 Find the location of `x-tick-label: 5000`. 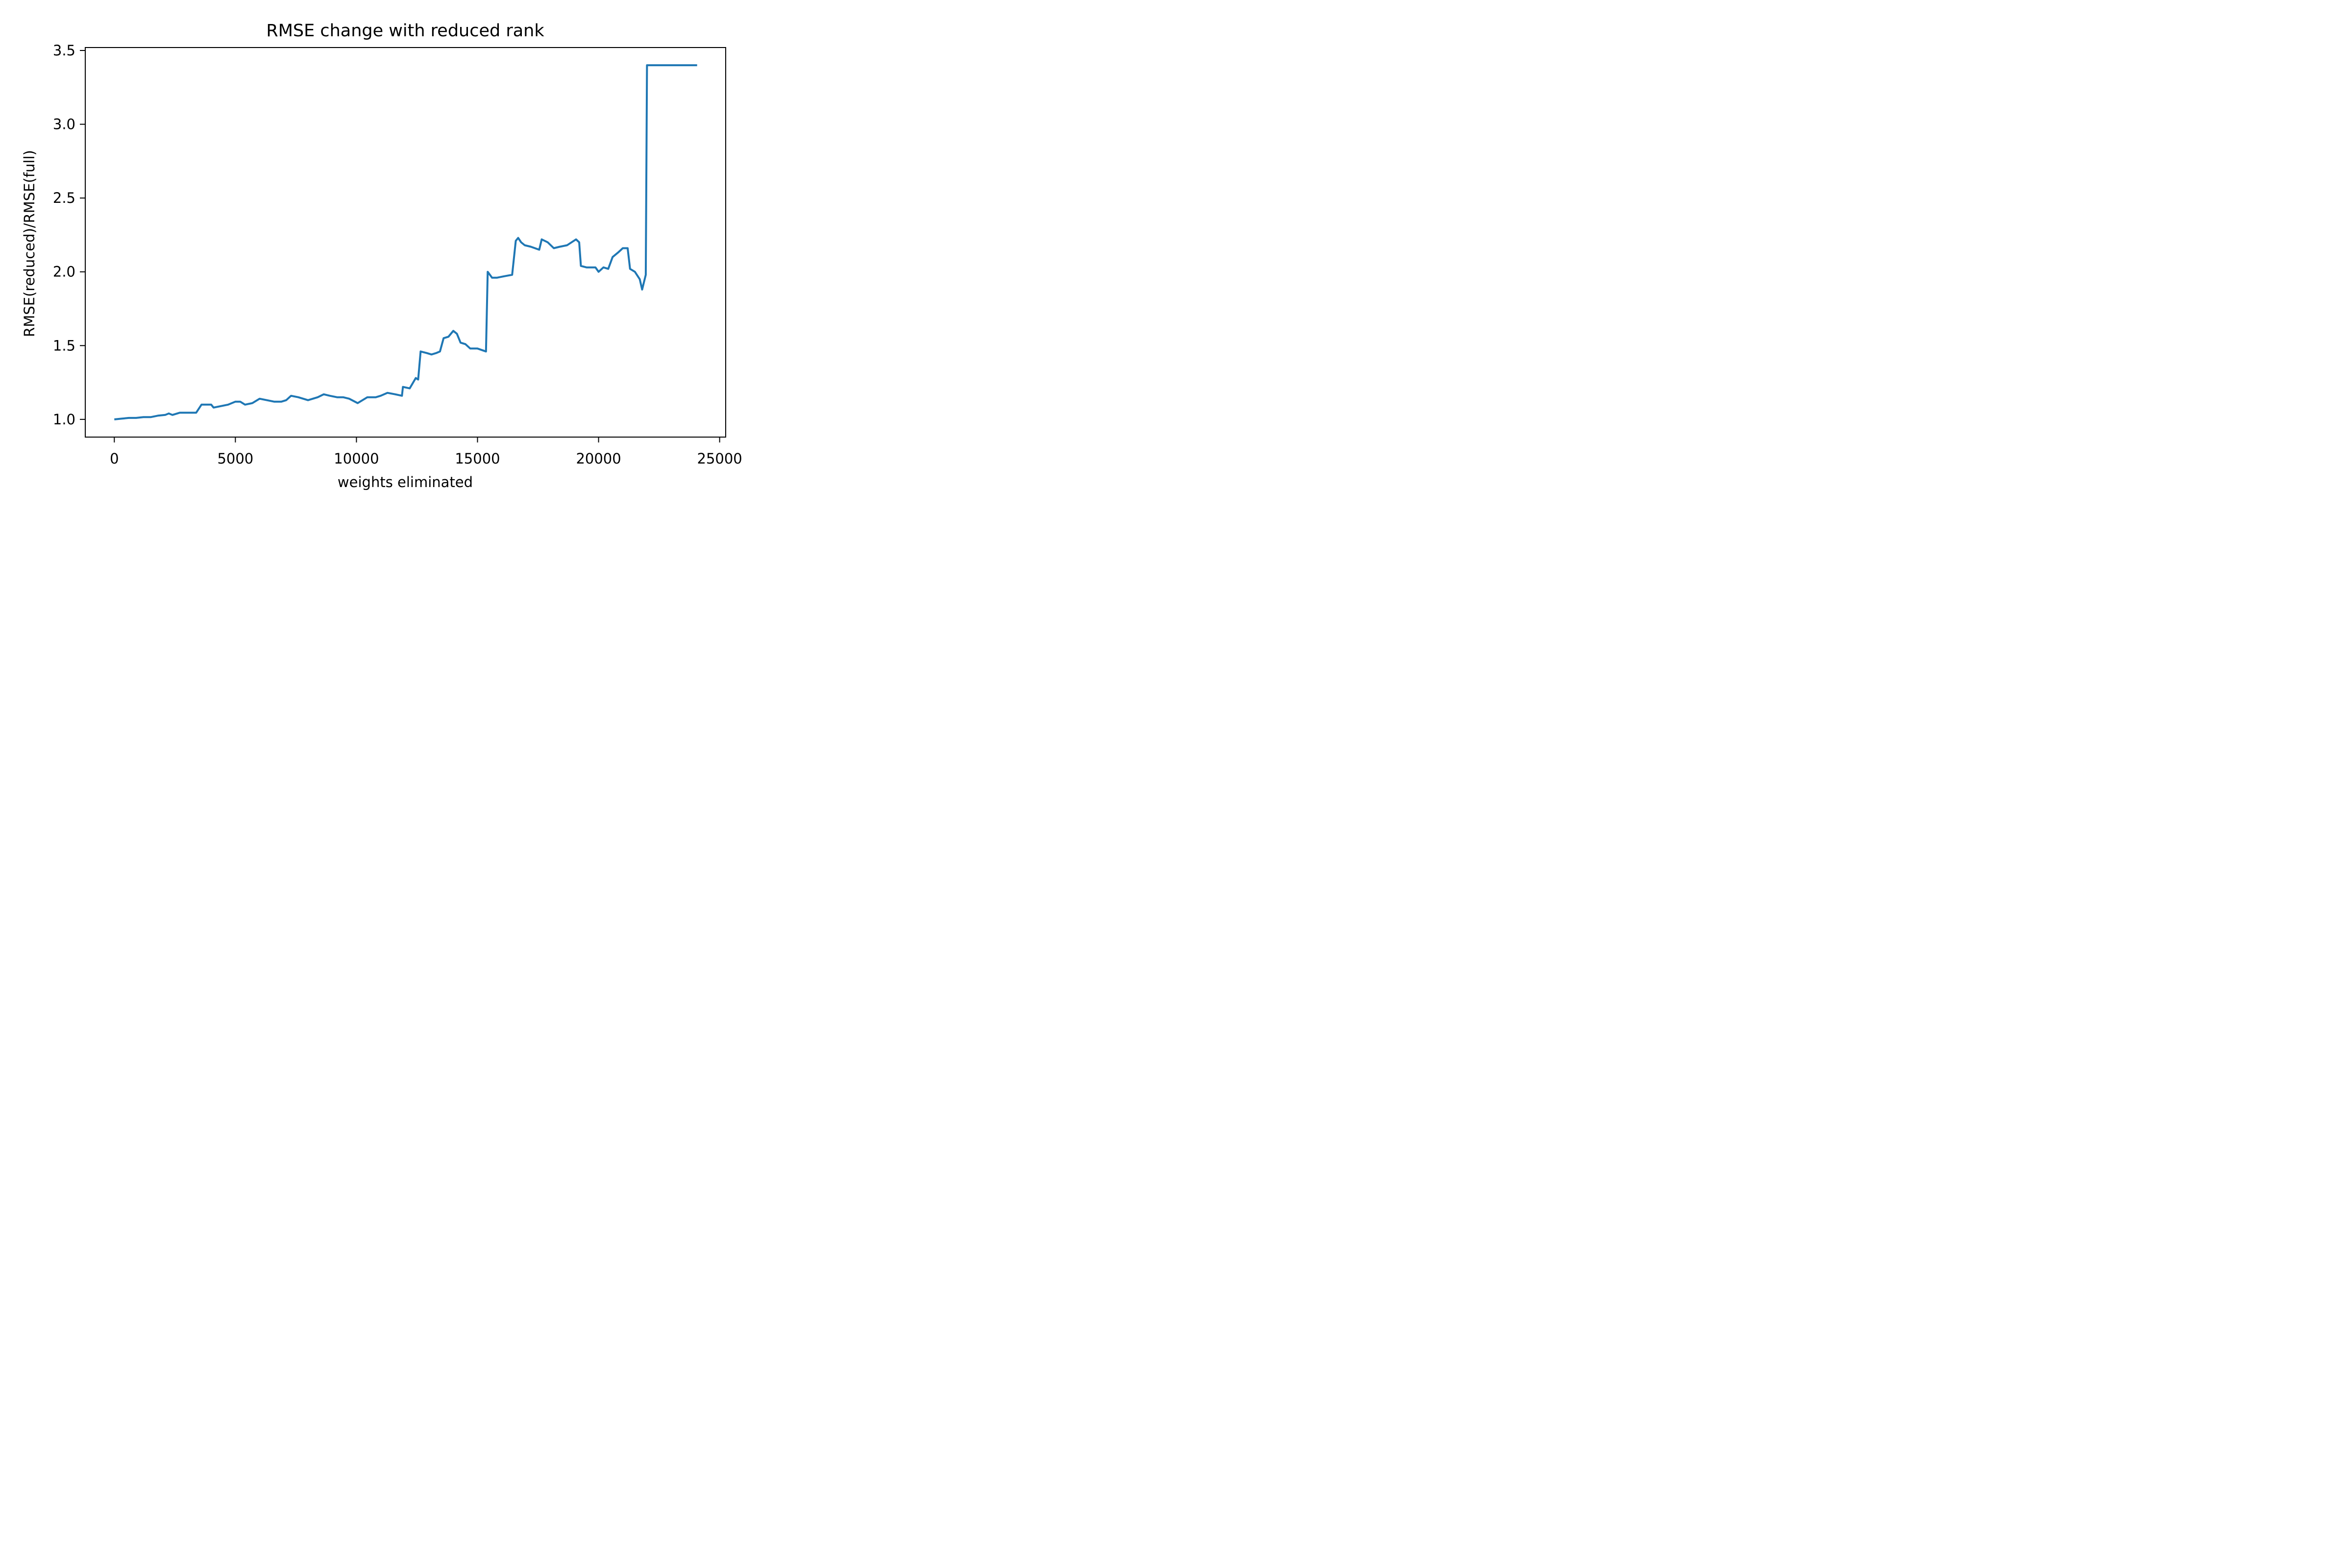

x-tick-label: 5000 is located at coordinates (235, 458).